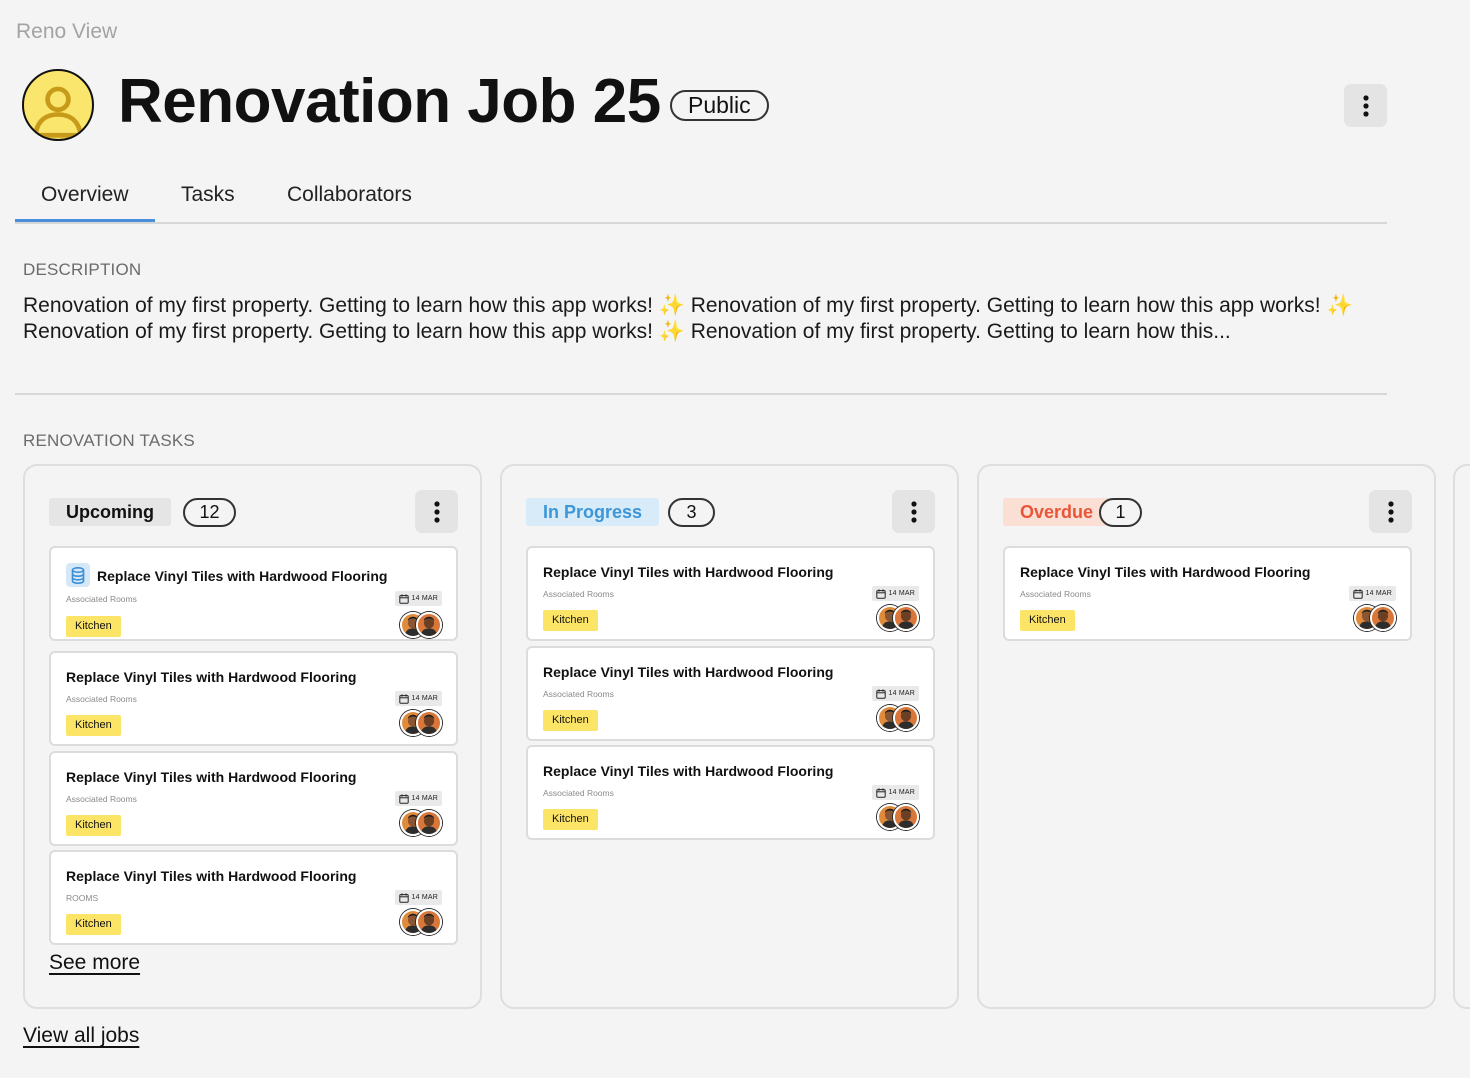 The width and height of the screenshot is (1470, 1078). Describe the element at coordinates (110, 512) in the screenshot. I see `column-status-label: Upcoming` at that location.